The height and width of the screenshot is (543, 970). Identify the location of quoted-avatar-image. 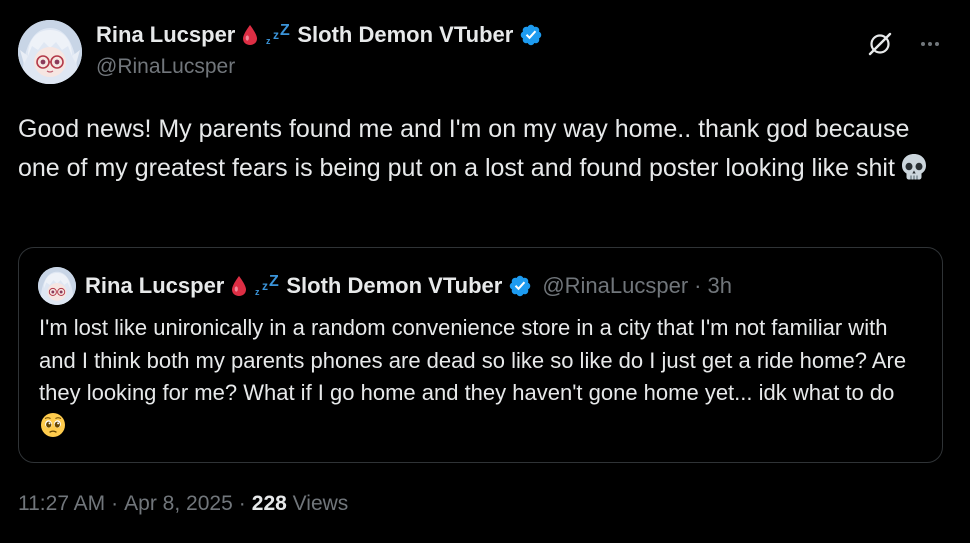
(57, 286).